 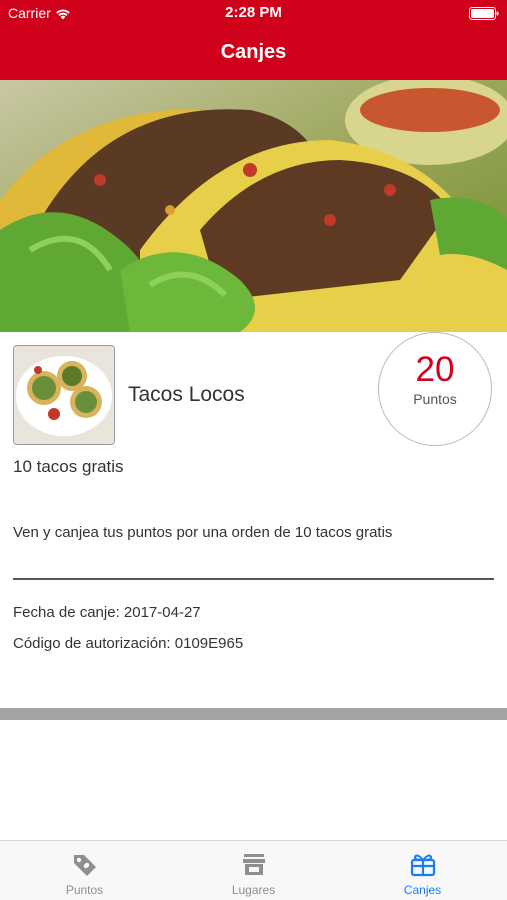 What do you see at coordinates (253, 890) in the screenshot?
I see `tab-label: Lugares` at bounding box center [253, 890].